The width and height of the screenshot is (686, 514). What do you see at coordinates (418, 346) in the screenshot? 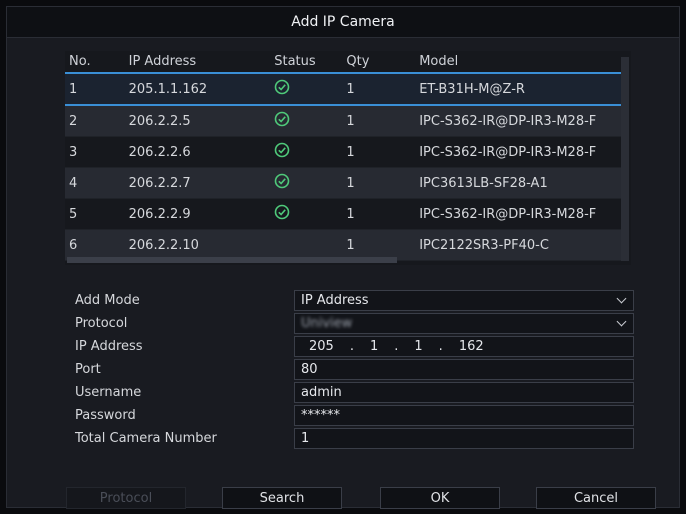
I see `ip-octet-3: 1` at bounding box center [418, 346].